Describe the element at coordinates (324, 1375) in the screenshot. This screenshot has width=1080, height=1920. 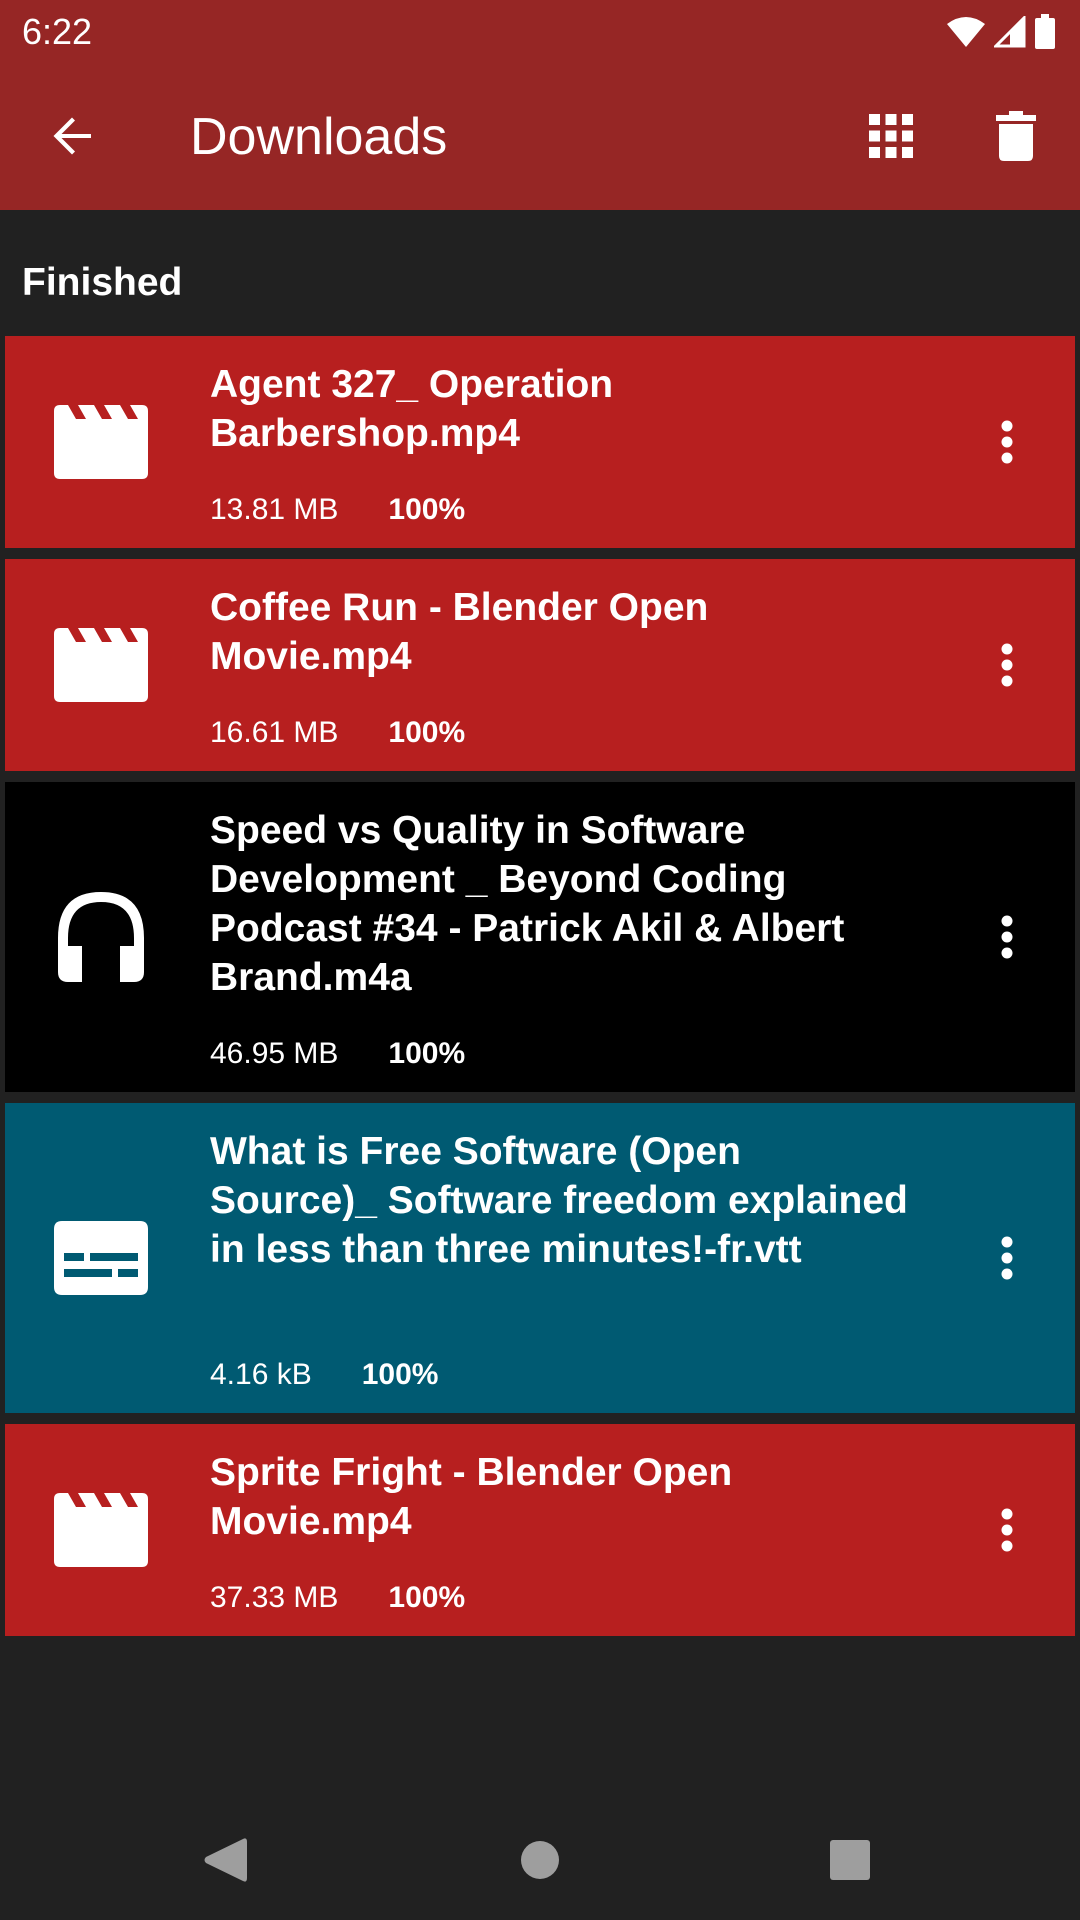
I see `download-meta: 4.16 kB 100%` at that location.